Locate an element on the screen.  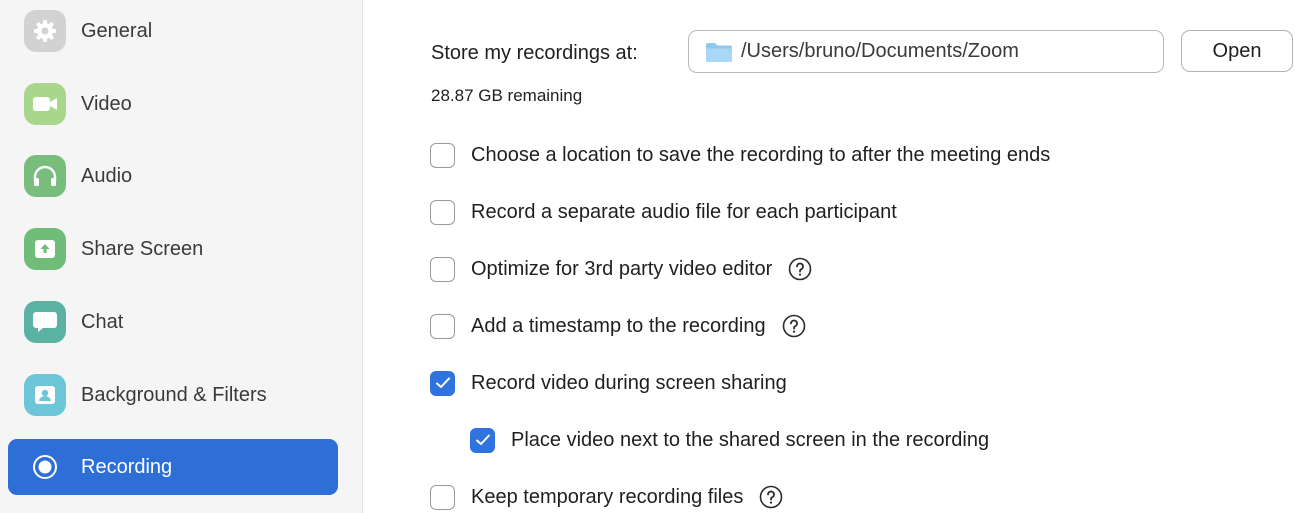
sidebar-item-label: Background & Filters is located at coordinates (174, 394).